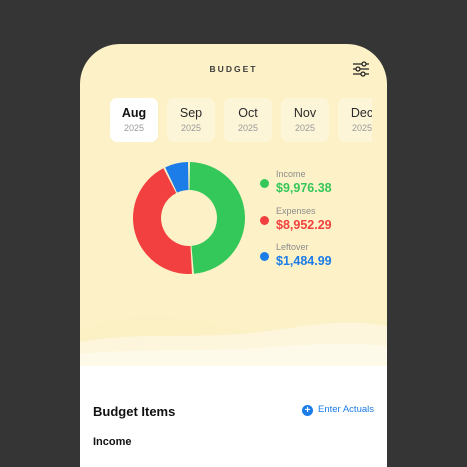  I want to click on header: BUDGET, so click(233, 70).